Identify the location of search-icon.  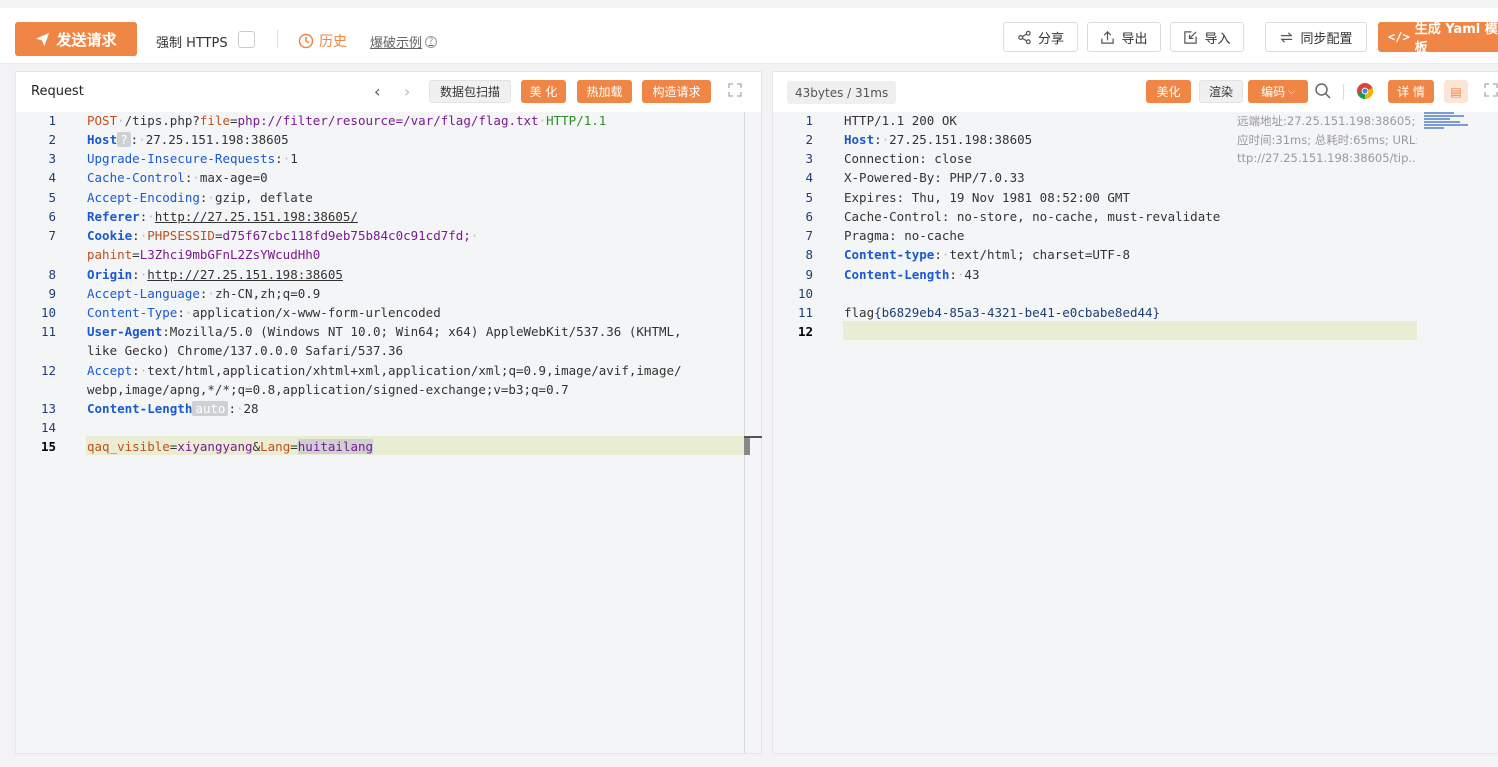
(1323, 91).